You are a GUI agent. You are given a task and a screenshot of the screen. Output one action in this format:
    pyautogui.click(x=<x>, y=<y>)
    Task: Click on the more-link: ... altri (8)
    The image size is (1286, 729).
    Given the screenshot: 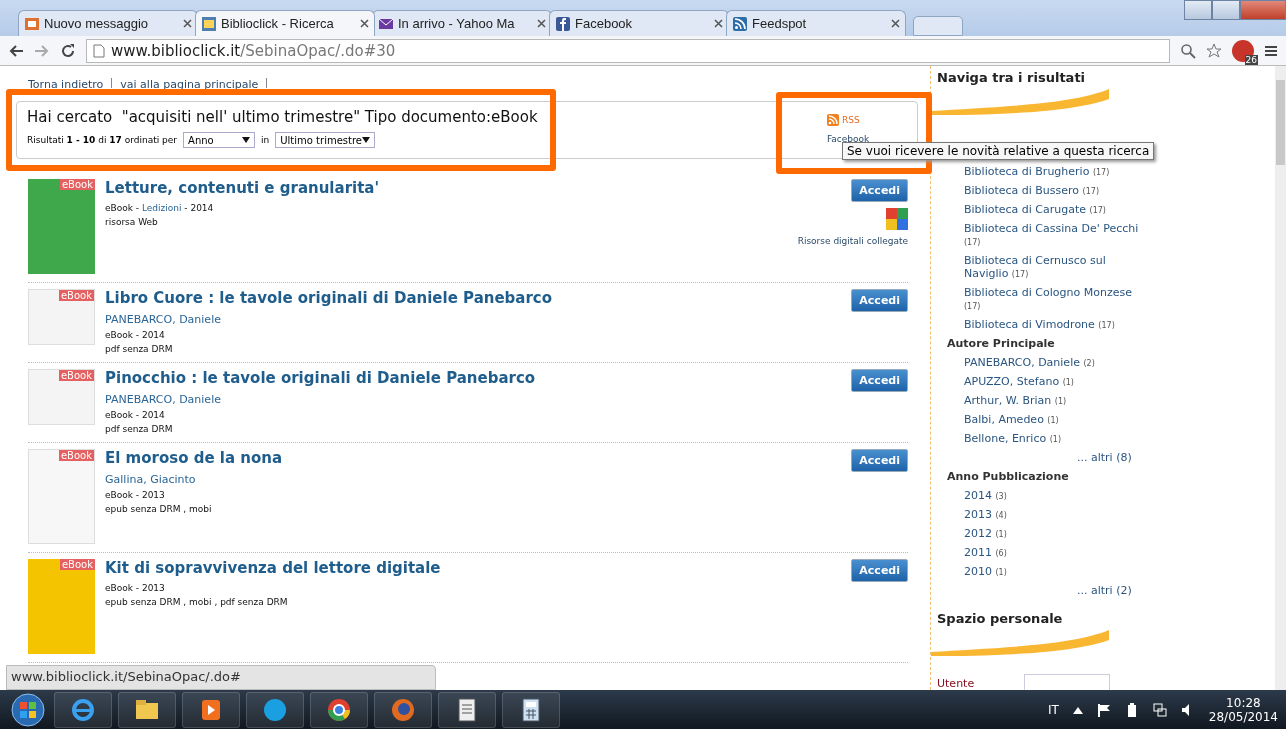 What is the action you would take?
    pyautogui.click(x=1111, y=457)
    